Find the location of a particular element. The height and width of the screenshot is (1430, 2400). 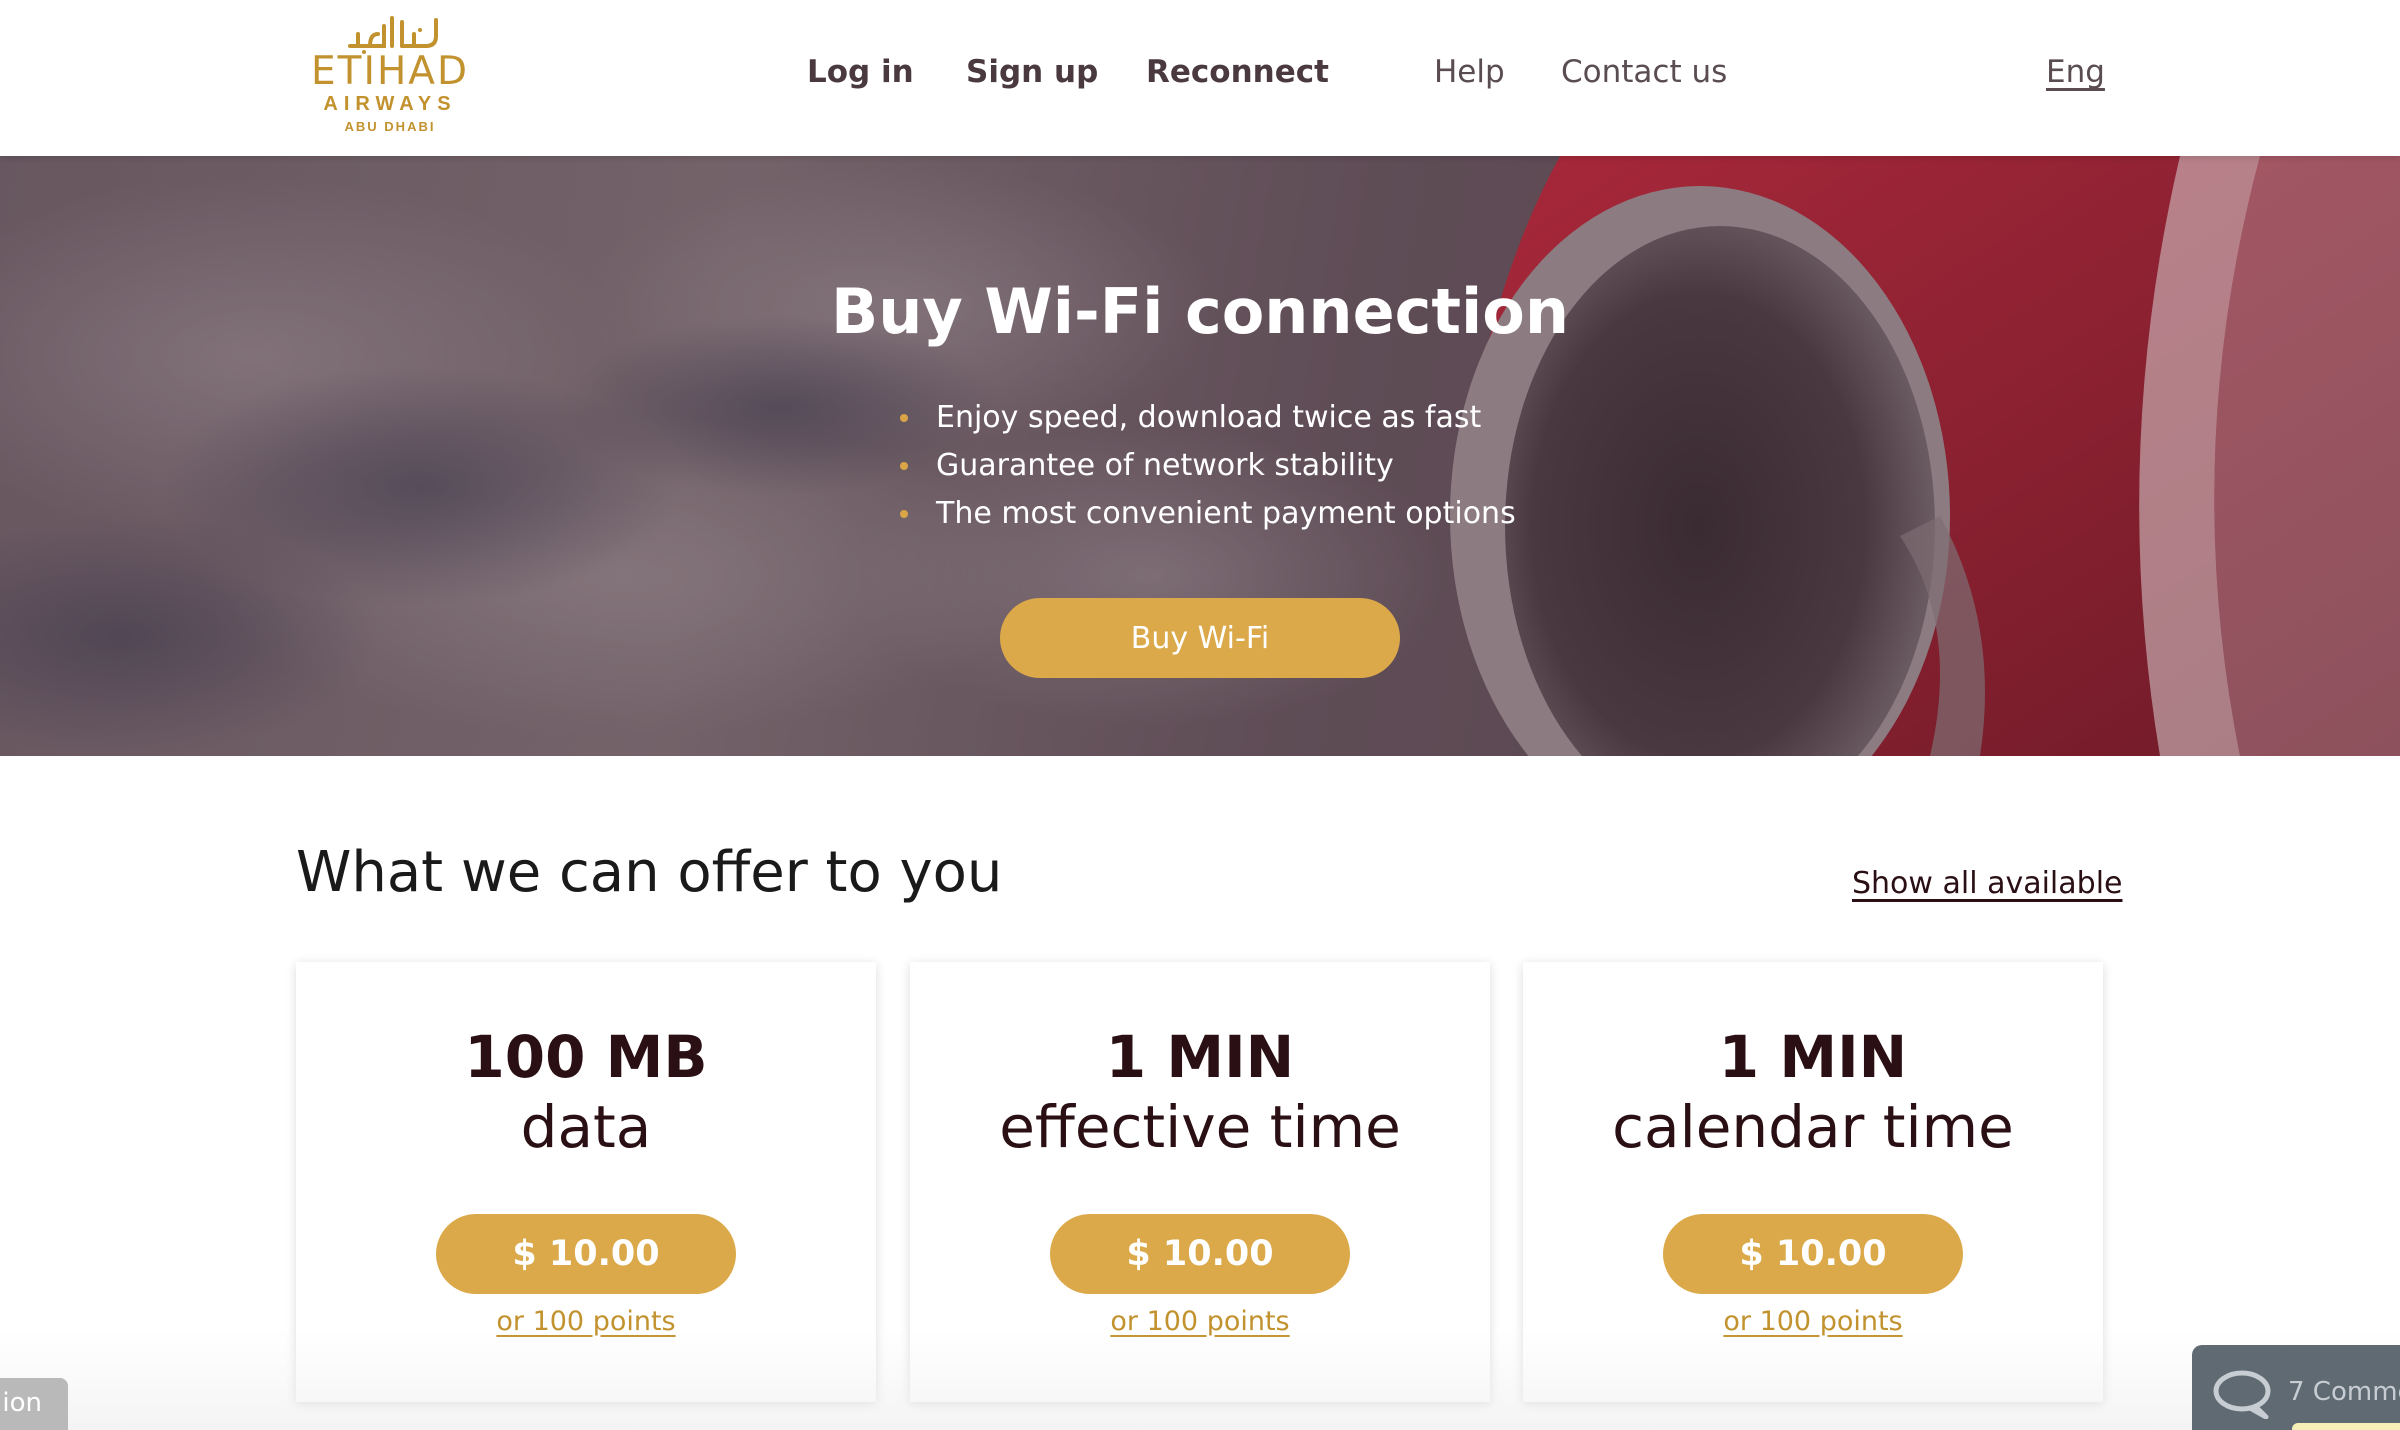

offer-unit: effective time is located at coordinates (1200, 1127).